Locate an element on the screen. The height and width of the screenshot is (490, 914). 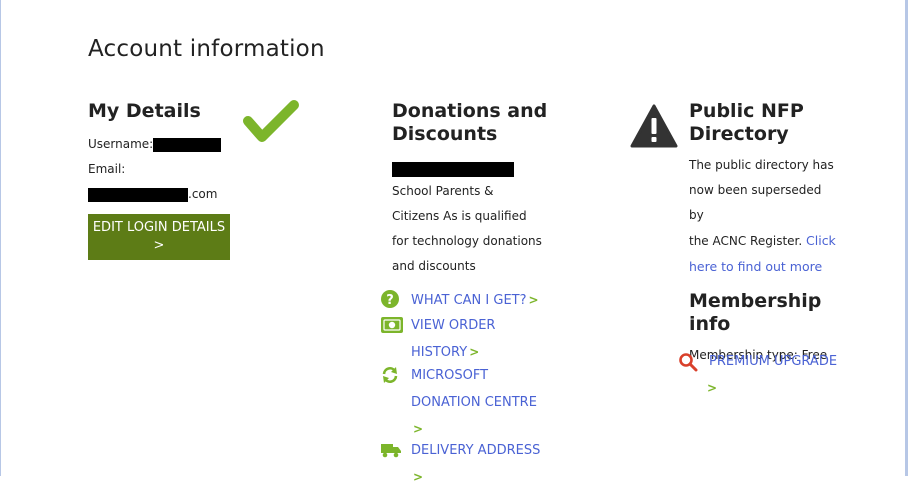
donations-heading-line1: Donations and is located at coordinates (470, 111).